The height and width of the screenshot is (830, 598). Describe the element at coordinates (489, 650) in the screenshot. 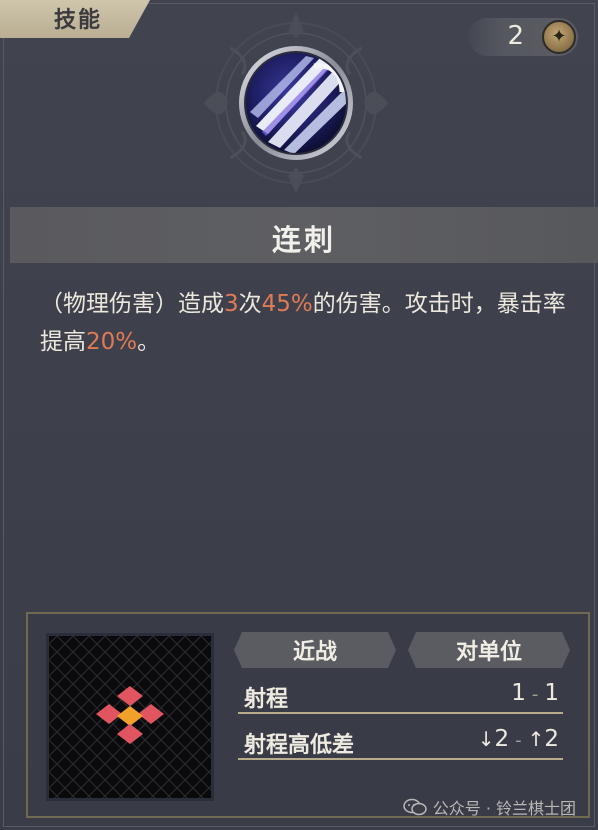

I see `target-type-tag: 对单位` at that location.